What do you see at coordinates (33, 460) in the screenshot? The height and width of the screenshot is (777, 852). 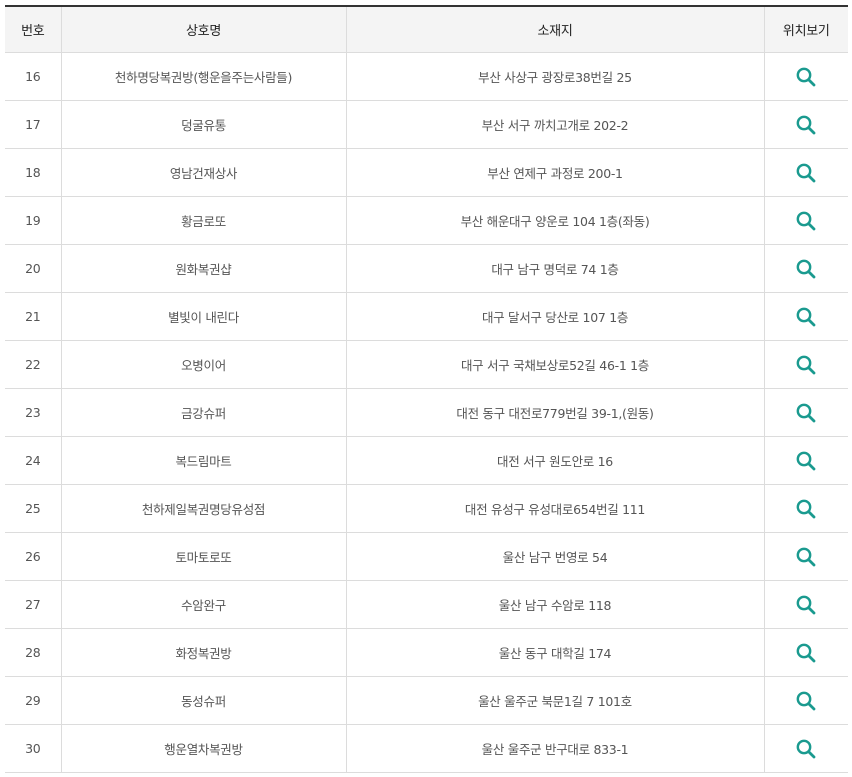 I see `row-no: 24` at bounding box center [33, 460].